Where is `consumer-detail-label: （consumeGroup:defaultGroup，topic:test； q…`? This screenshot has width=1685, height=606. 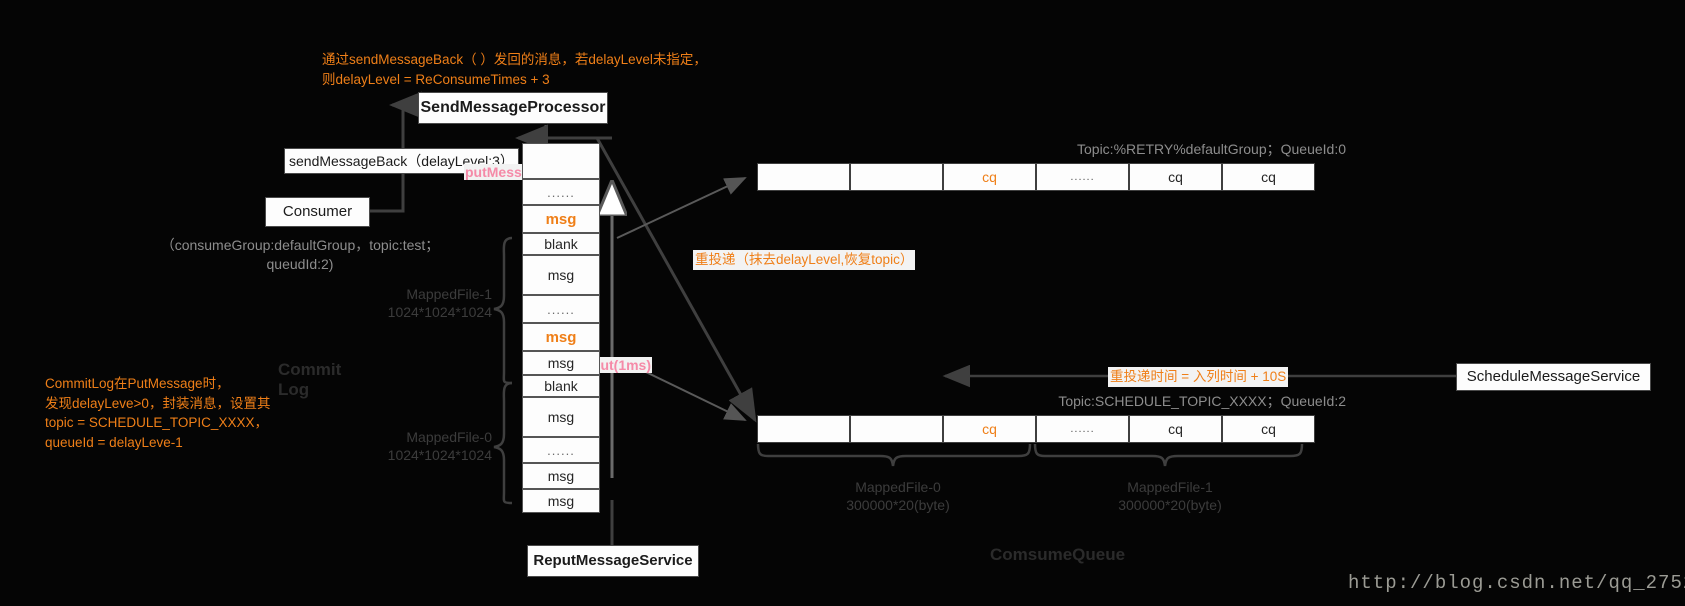
consumer-detail-label: （consumeGroup:defaultGroup，topic:test； q… is located at coordinates (300, 254).